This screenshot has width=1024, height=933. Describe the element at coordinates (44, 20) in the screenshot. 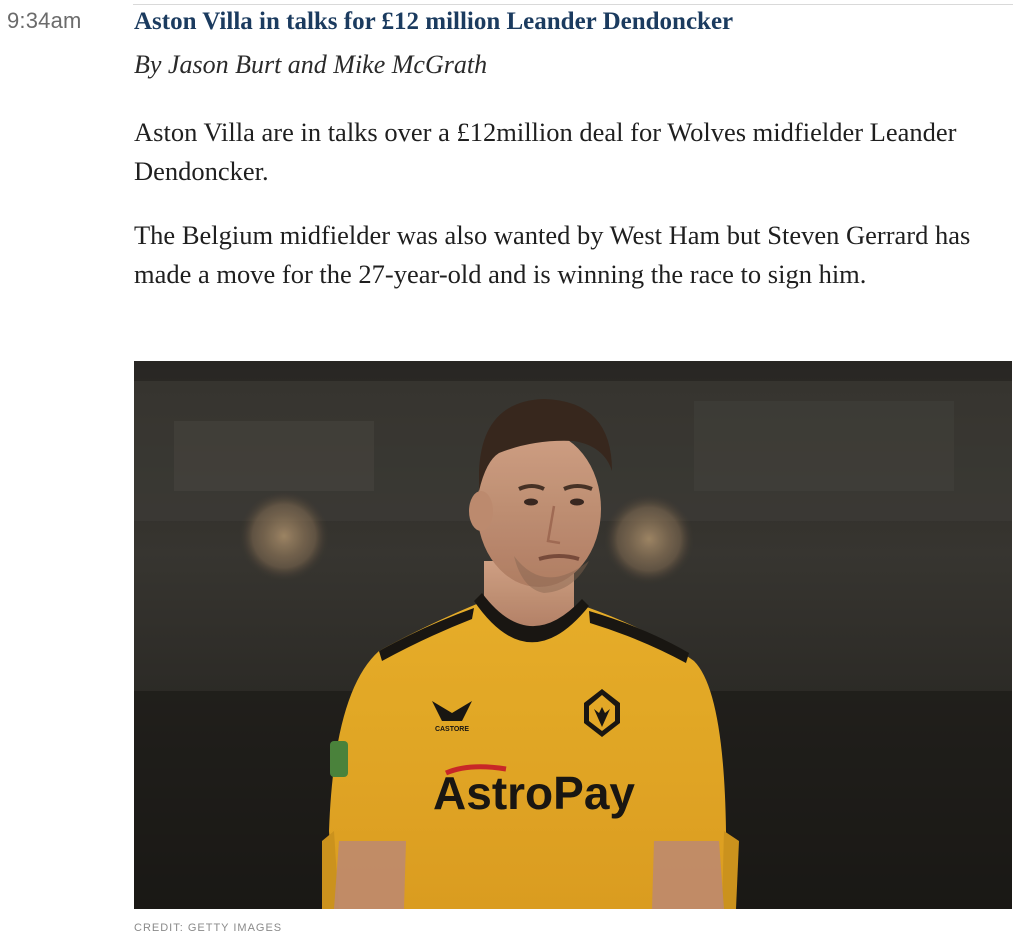

I see `entry-timestamp: 9:34am` at that location.